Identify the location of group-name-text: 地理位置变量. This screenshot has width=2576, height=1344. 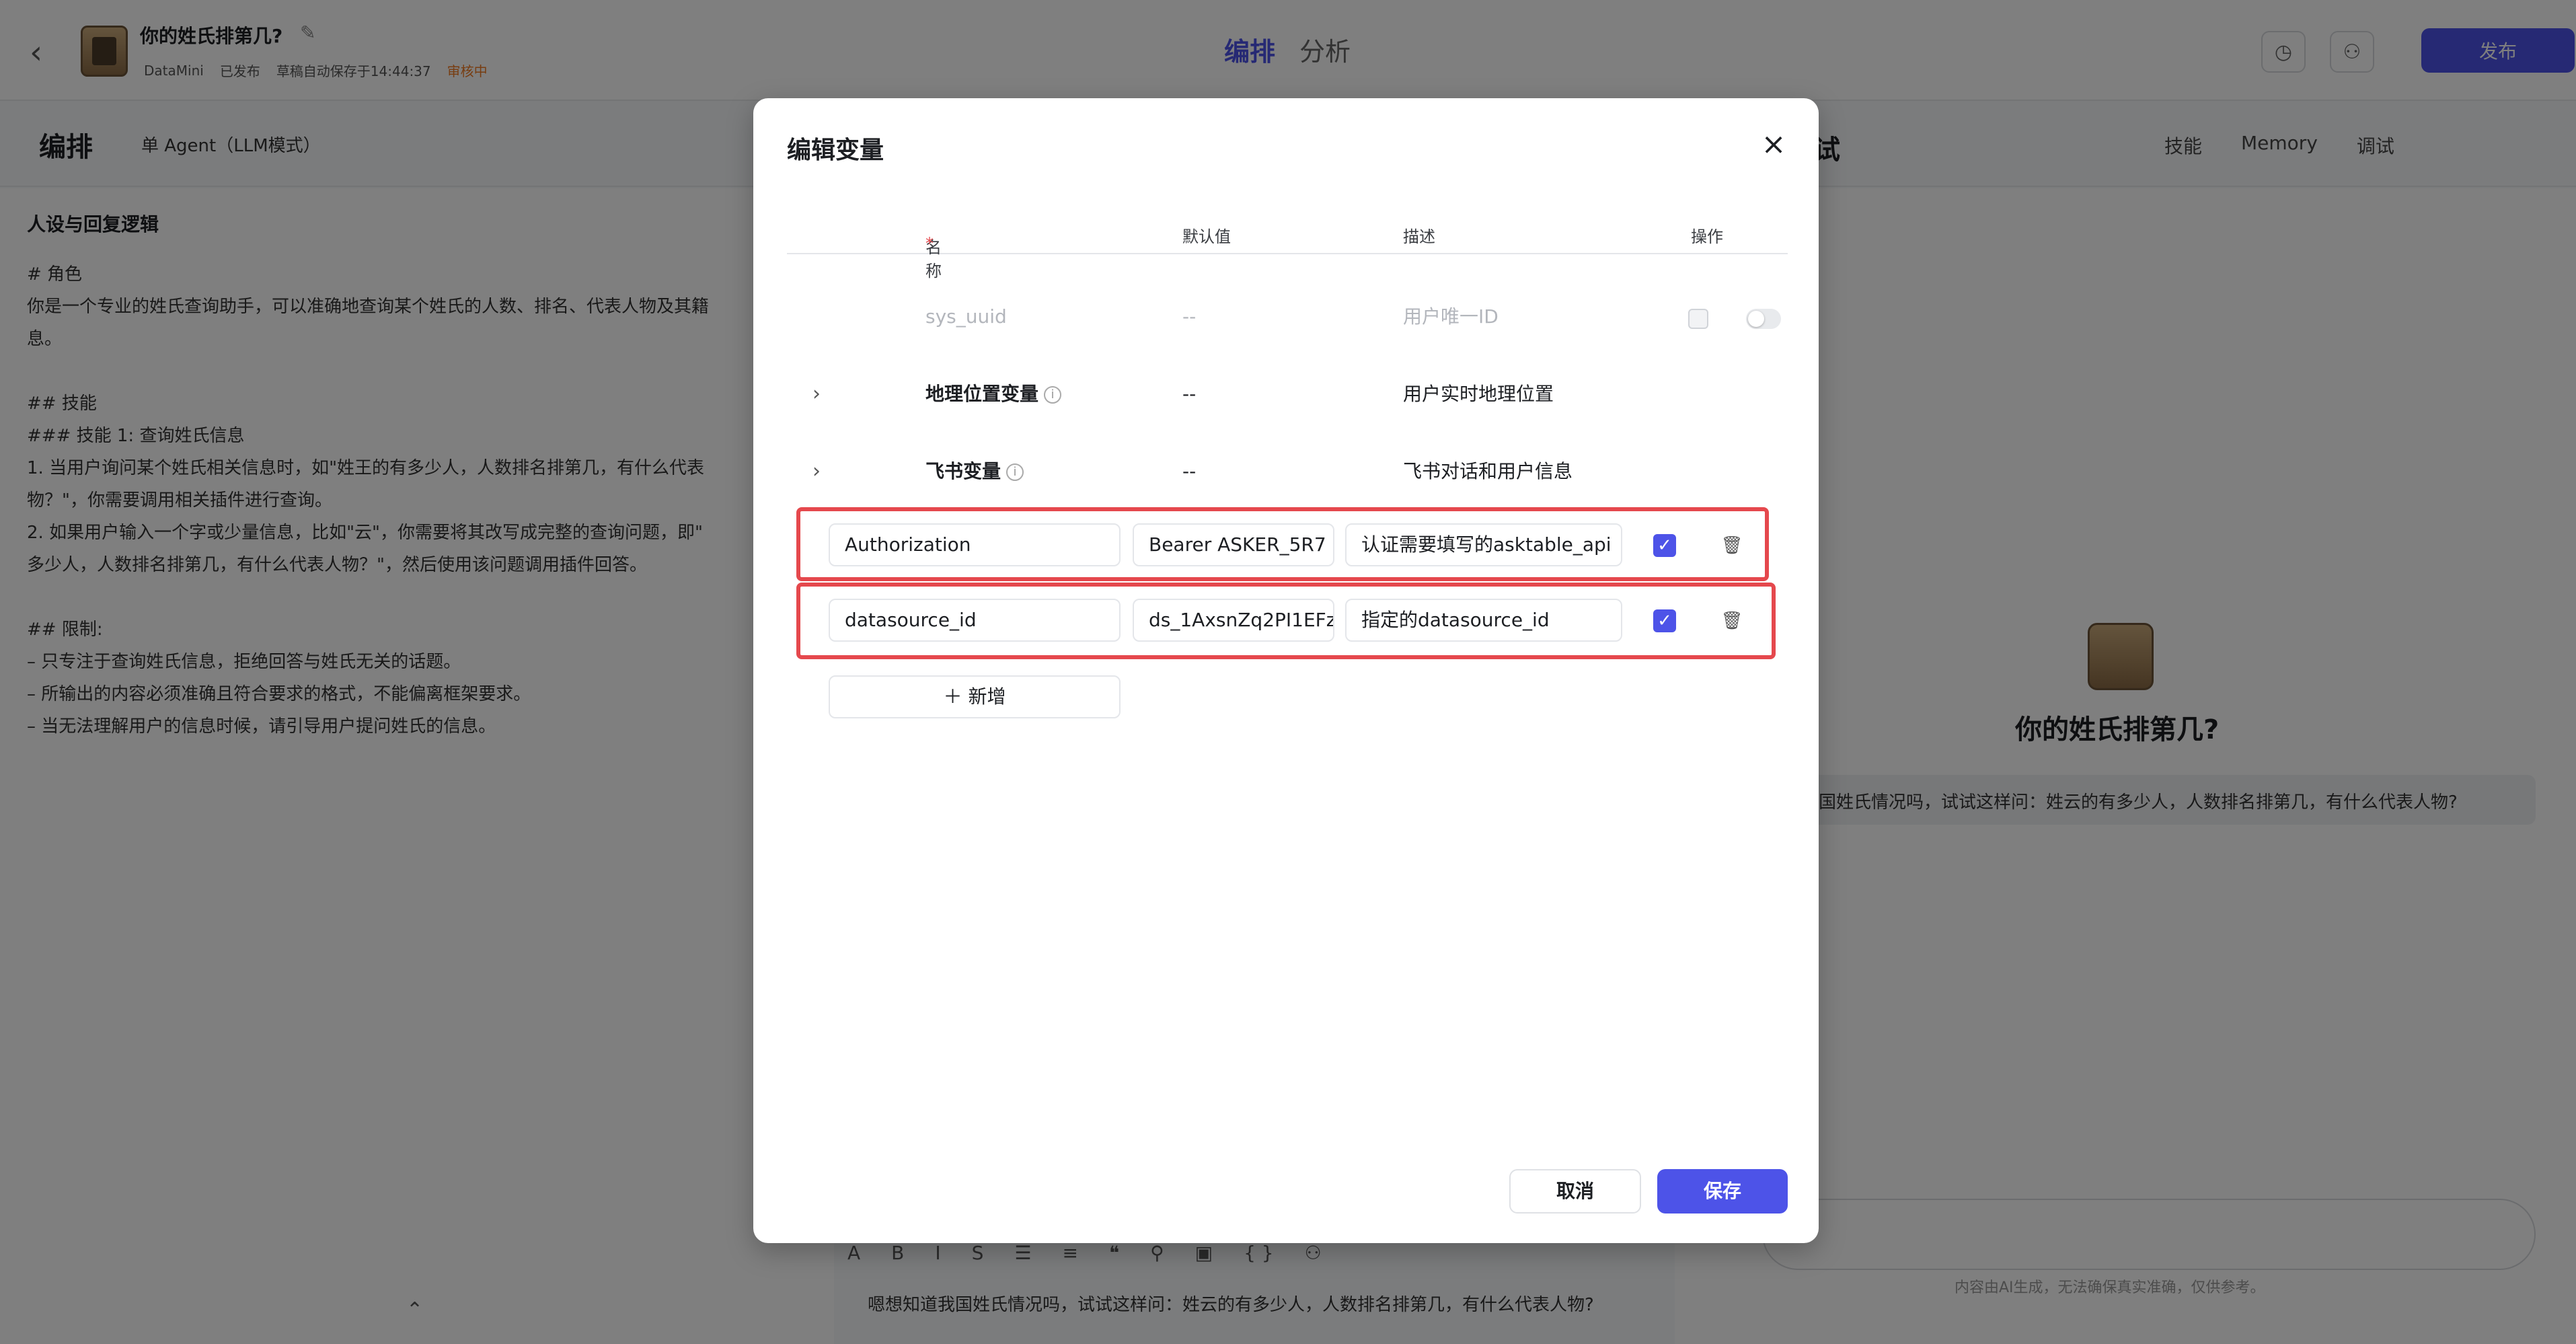
(982, 394).